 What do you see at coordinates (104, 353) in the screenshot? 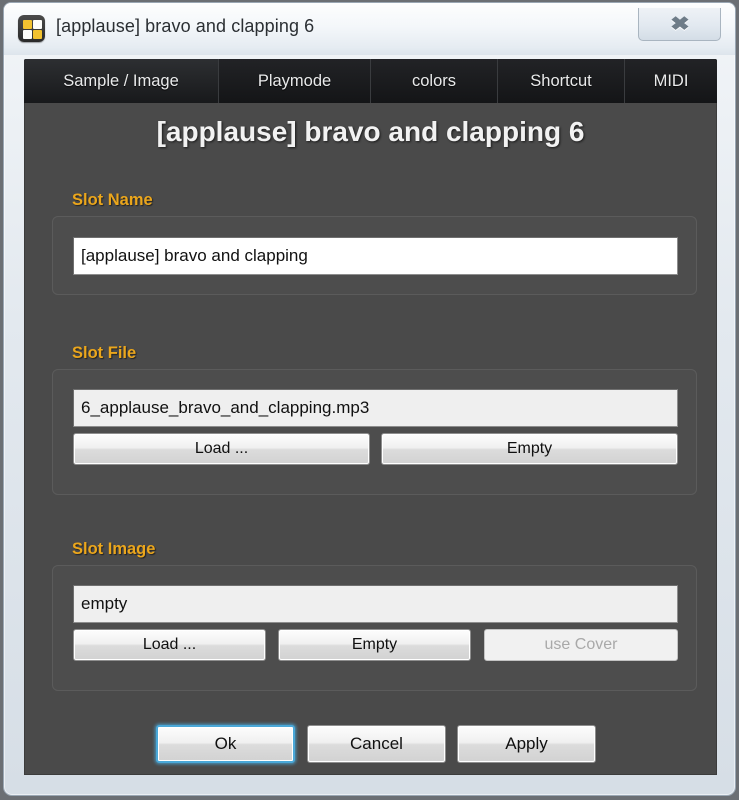
I see `slot-file-label: Slot File` at bounding box center [104, 353].